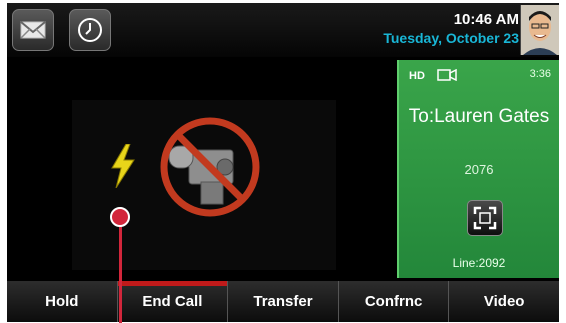  What do you see at coordinates (210, 167) in the screenshot?
I see `no-video-camera-icon` at bounding box center [210, 167].